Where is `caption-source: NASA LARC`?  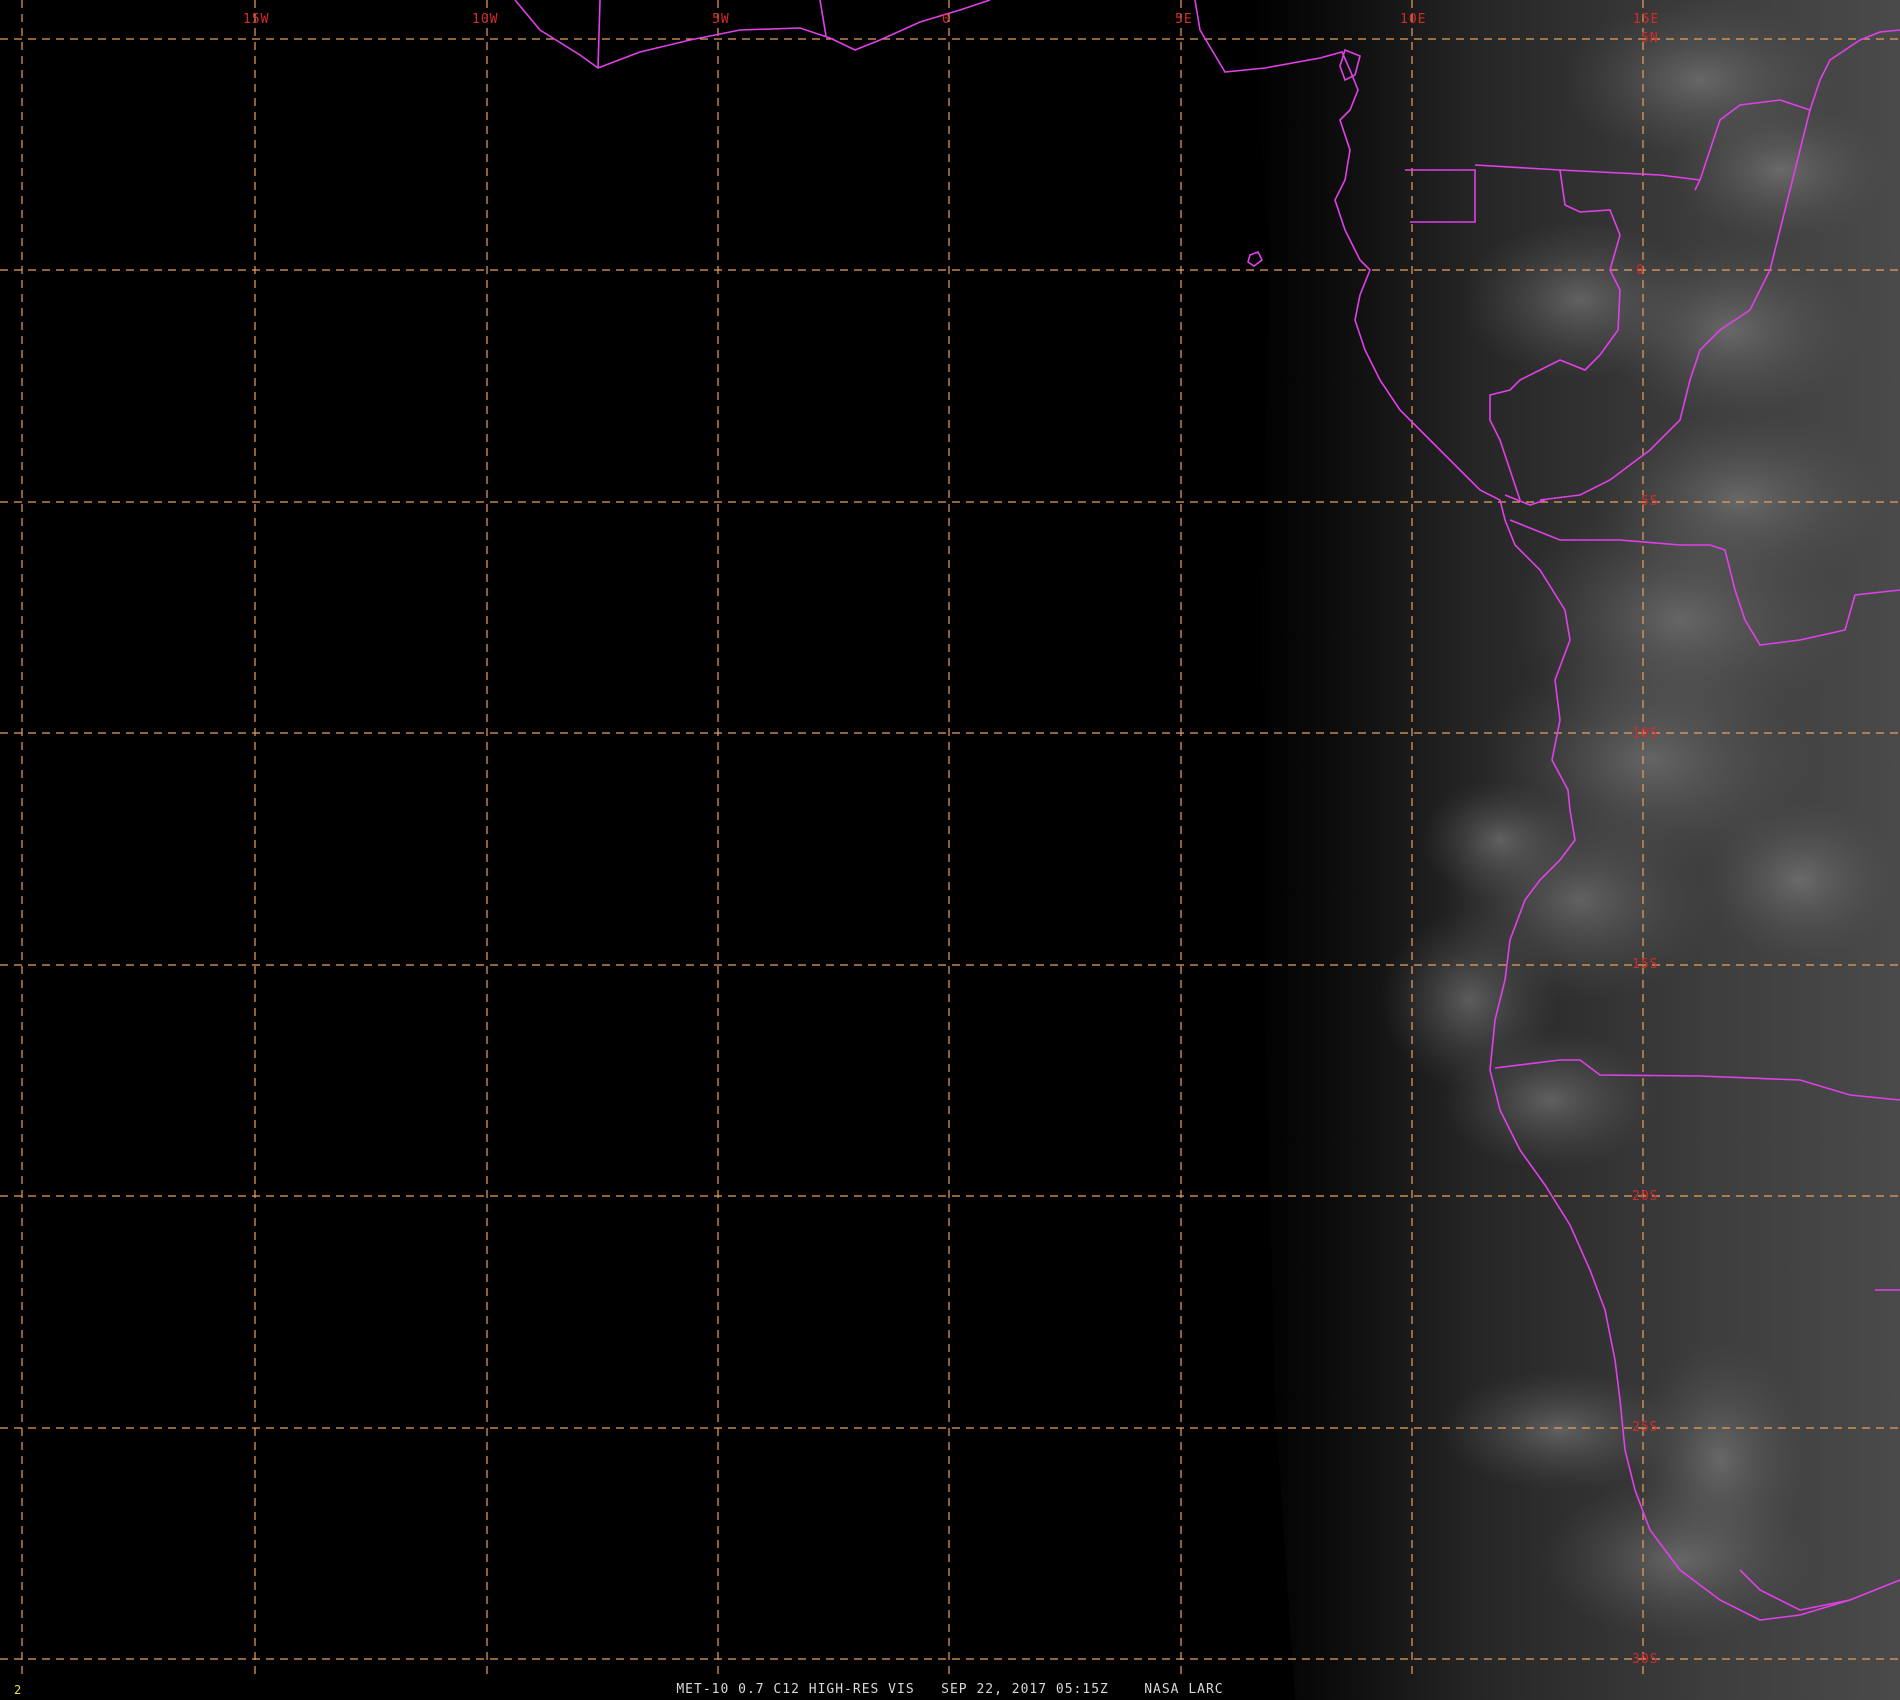
caption-source: NASA LARC is located at coordinates (1184, 1689).